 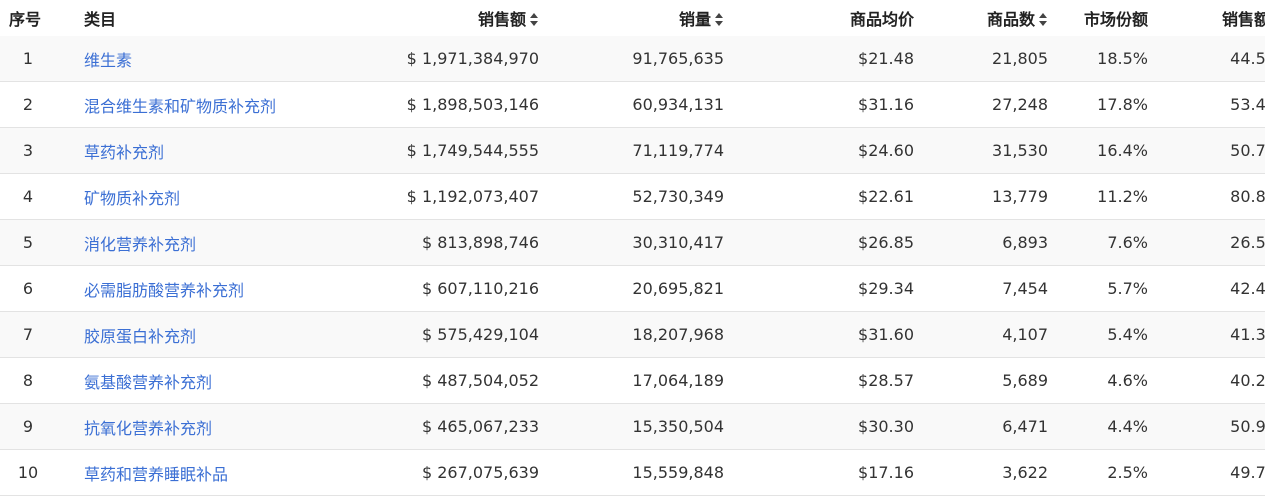 I want to click on row-market-share: 4.6%, so click(x=1103, y=380).